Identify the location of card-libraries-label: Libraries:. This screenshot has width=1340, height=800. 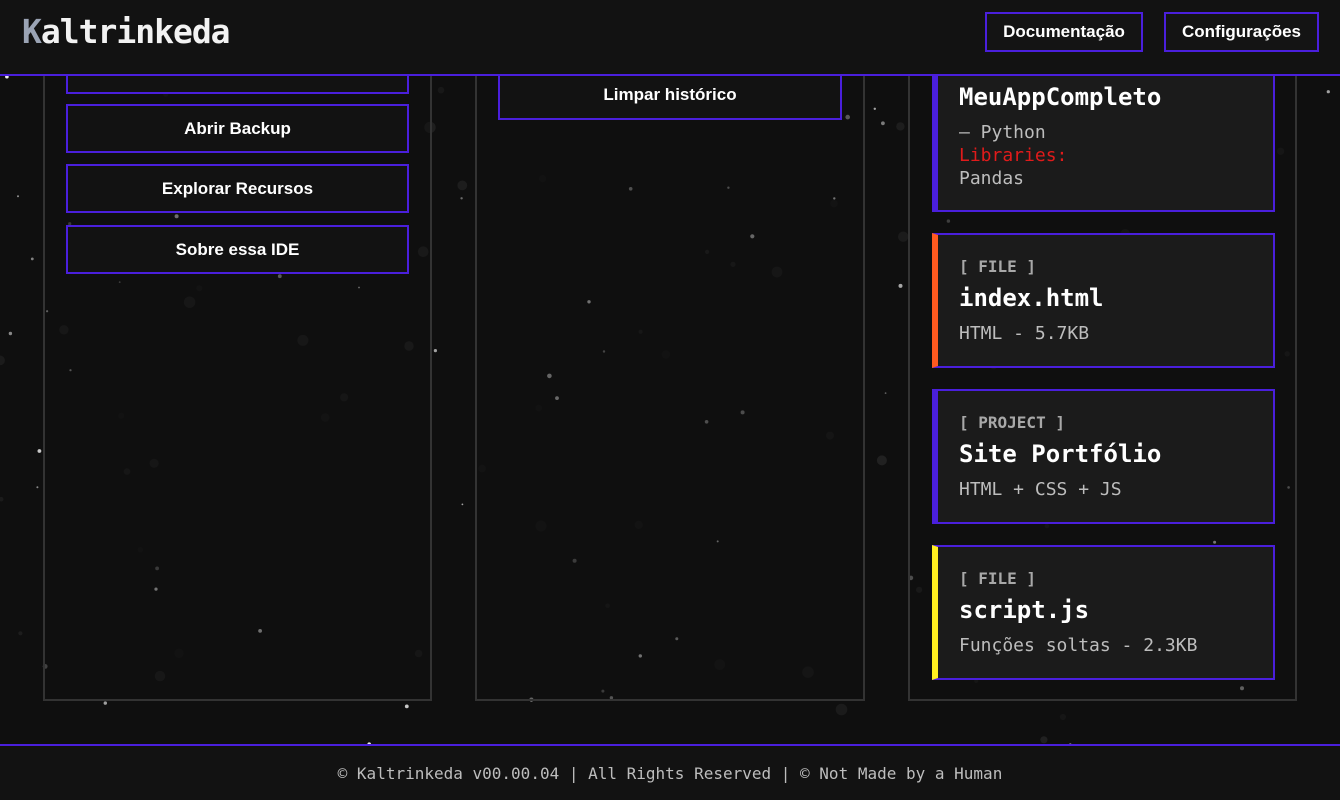
(1013, 155).